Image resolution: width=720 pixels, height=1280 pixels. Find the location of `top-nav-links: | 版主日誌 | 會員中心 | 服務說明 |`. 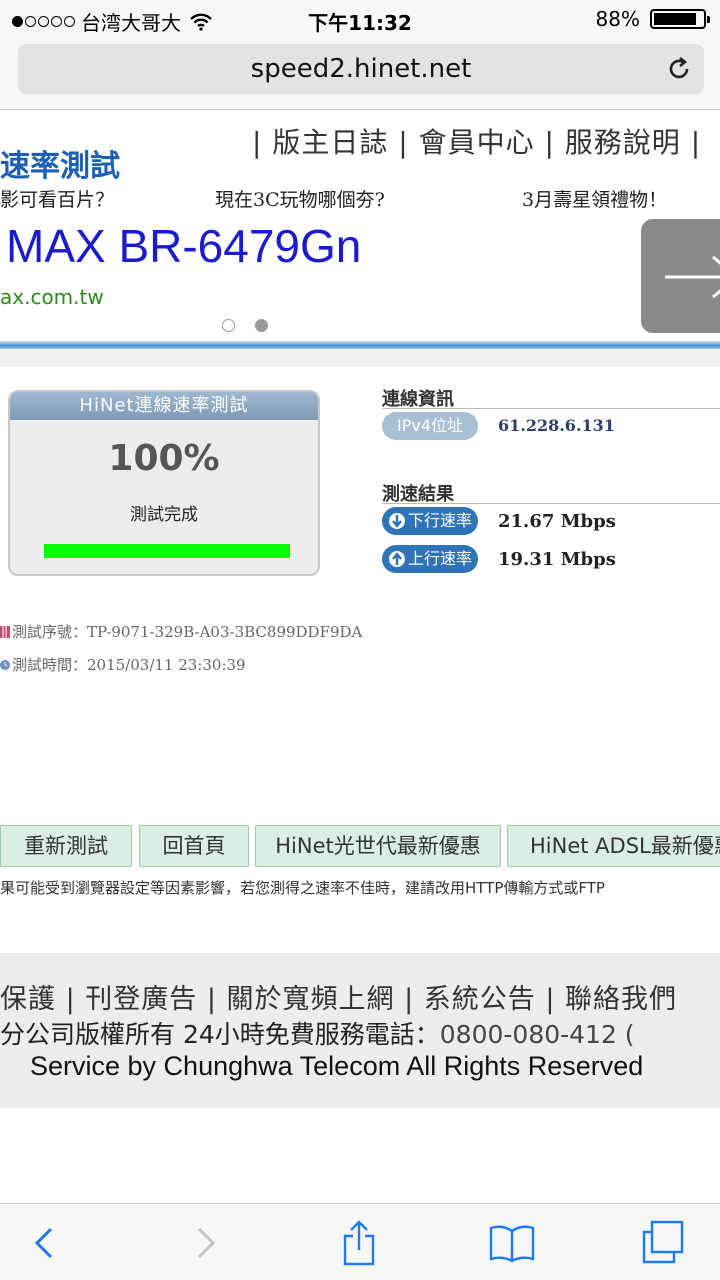

top-nav-links: | 版主日誌 | 會員中心 | 服務說明 | is located at coordinates (476, 141).